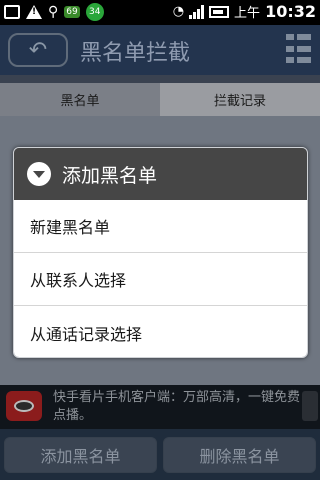 The image size is (320, 480). Describe the element at coordinates (177, 406) in the screenshot. I see `ad-text: 快手看片手机客户端：万部高清，一键免费点播。` at that location.